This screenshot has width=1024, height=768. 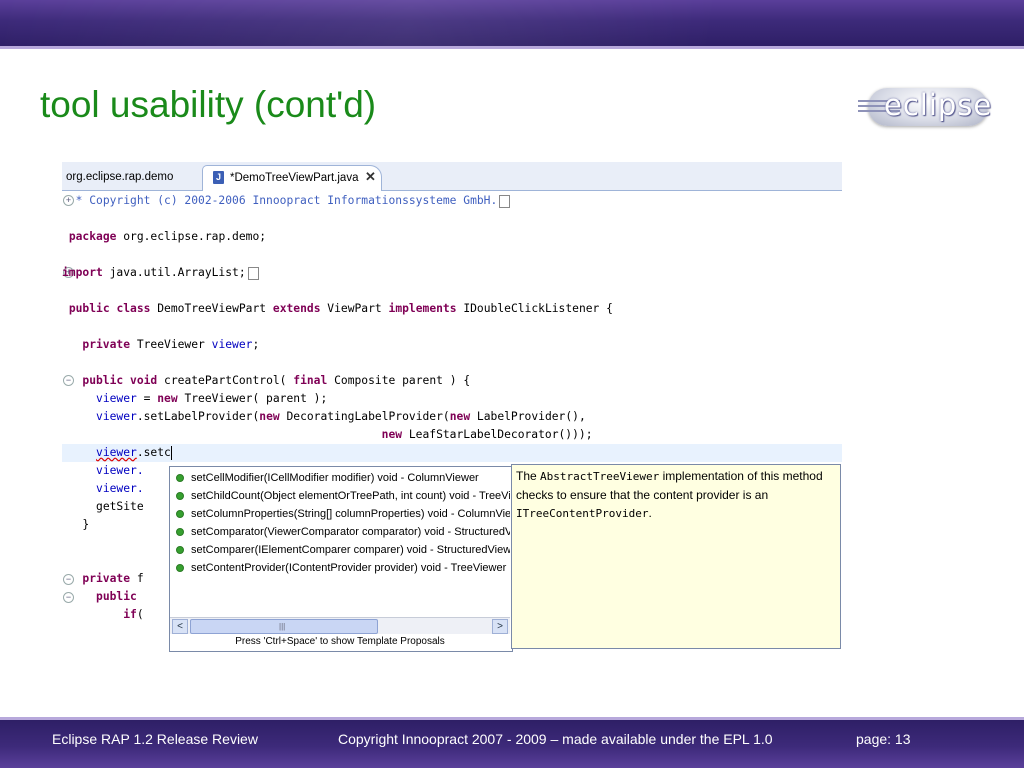 What do you see at coordinates (208, 104) in the screenshot?
I see `slide-title: tool usability (cont'd)` at bounding box center [208, 104].